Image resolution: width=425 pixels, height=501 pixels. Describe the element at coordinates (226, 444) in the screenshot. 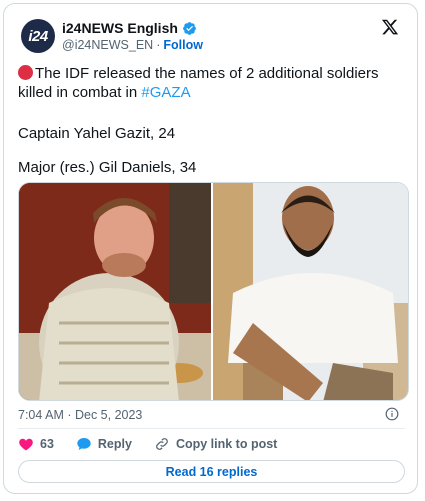

I see `copy-link-label: Copy link to post` at that location.